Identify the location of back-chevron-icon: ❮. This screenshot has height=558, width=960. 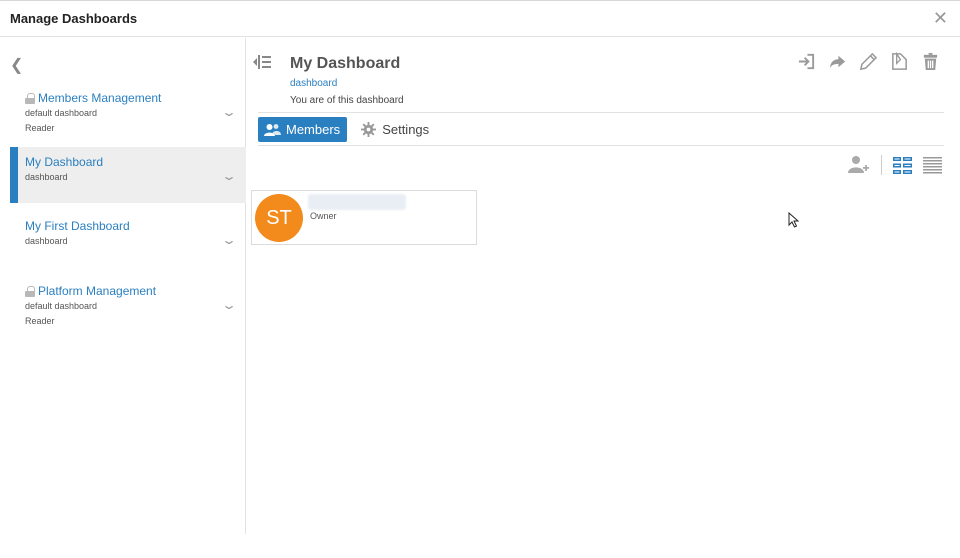
(16, 65).